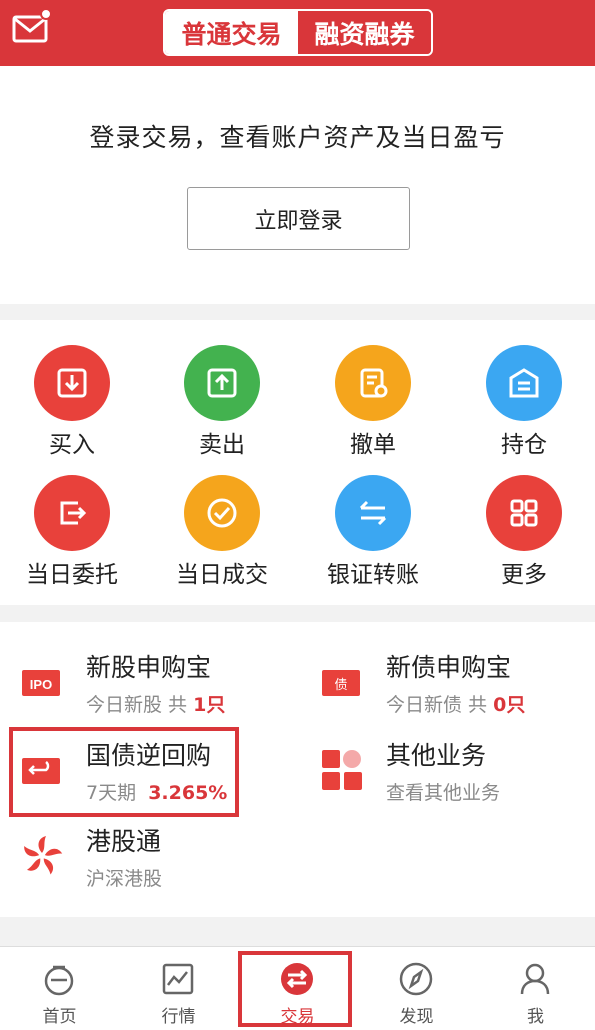 This screenshot has width=595, height=1030. I want to click on svg-text: IPO, so click(41, 684).